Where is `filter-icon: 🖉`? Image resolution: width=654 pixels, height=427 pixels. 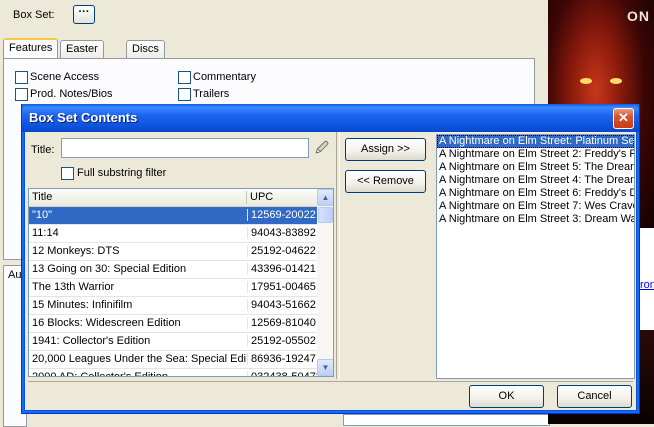
filter-icon: 🖉 is located at coordinates (322, 148).